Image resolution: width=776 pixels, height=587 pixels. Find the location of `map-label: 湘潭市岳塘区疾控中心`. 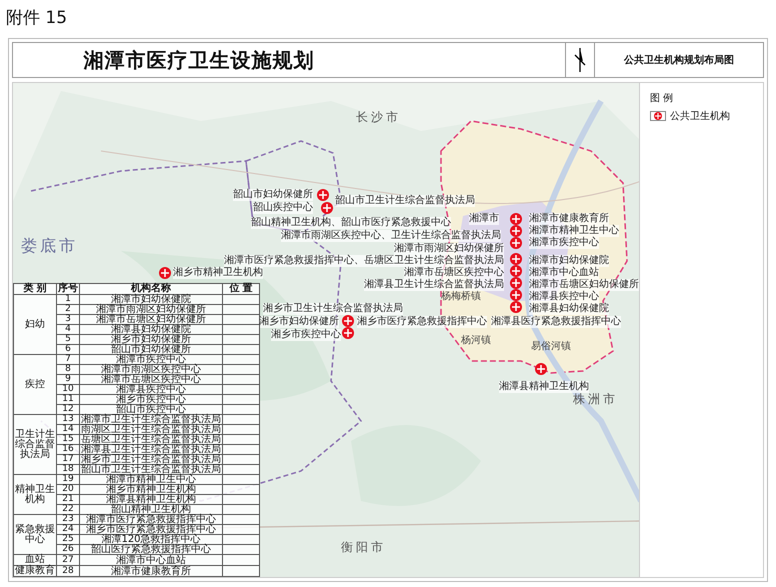

map-label: 湘潭市岳塘区疾控中心 is located at coordinates (454, 273).